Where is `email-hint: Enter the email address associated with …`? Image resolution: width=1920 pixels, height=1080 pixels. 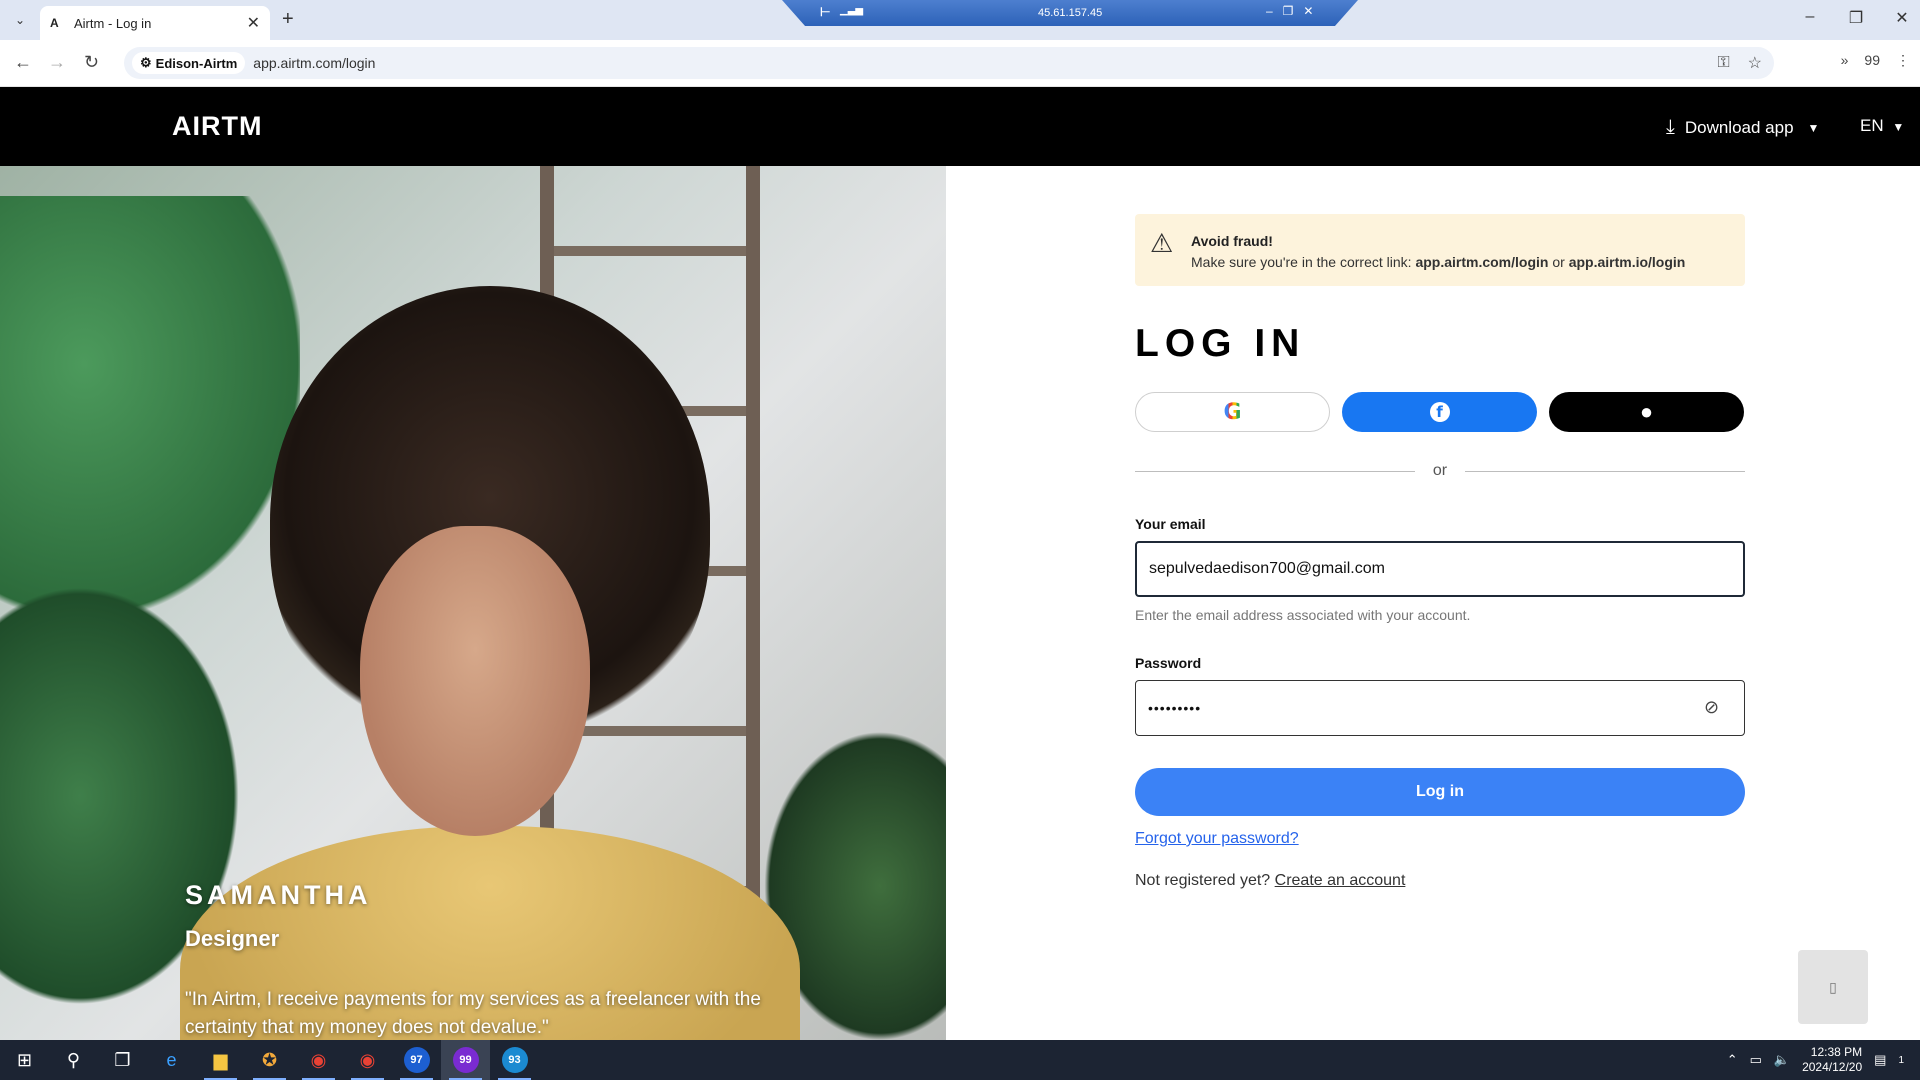
email-hint: Enter the email address associated with … is located at coordinates (1303, 615).